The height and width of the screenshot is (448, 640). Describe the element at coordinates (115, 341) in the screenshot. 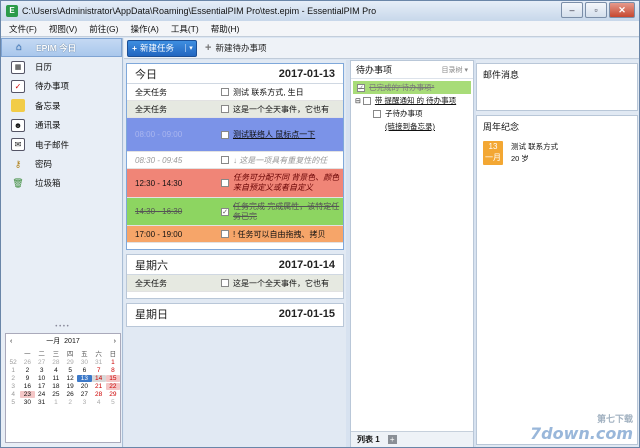

I see `next-month-icon: ›` at that location.